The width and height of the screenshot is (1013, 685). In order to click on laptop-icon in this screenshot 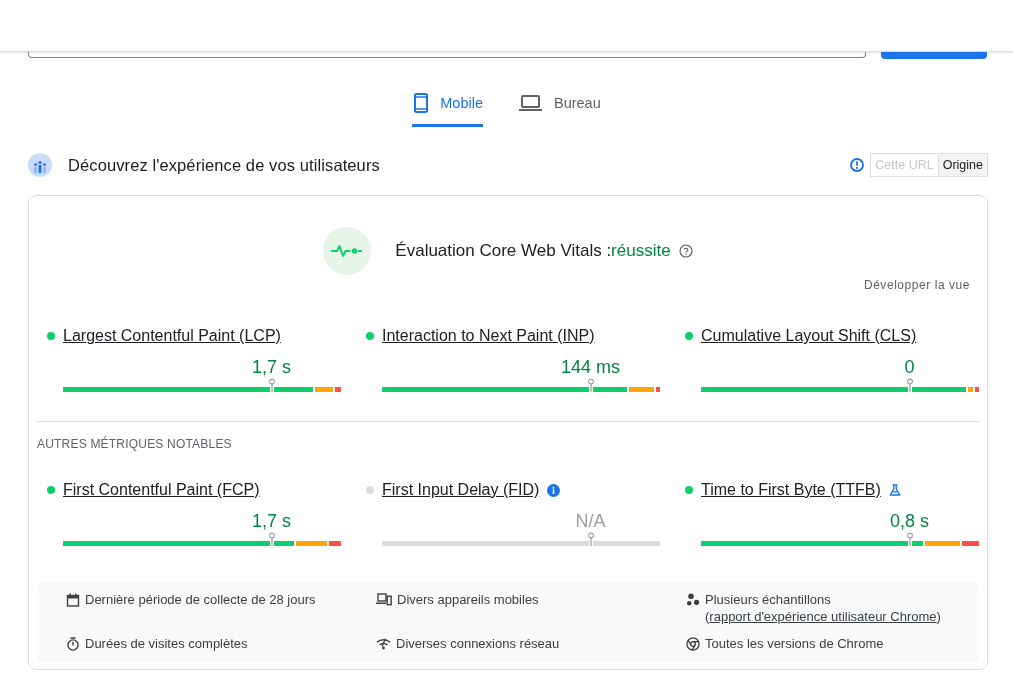, I will do `click(530, 102)`.